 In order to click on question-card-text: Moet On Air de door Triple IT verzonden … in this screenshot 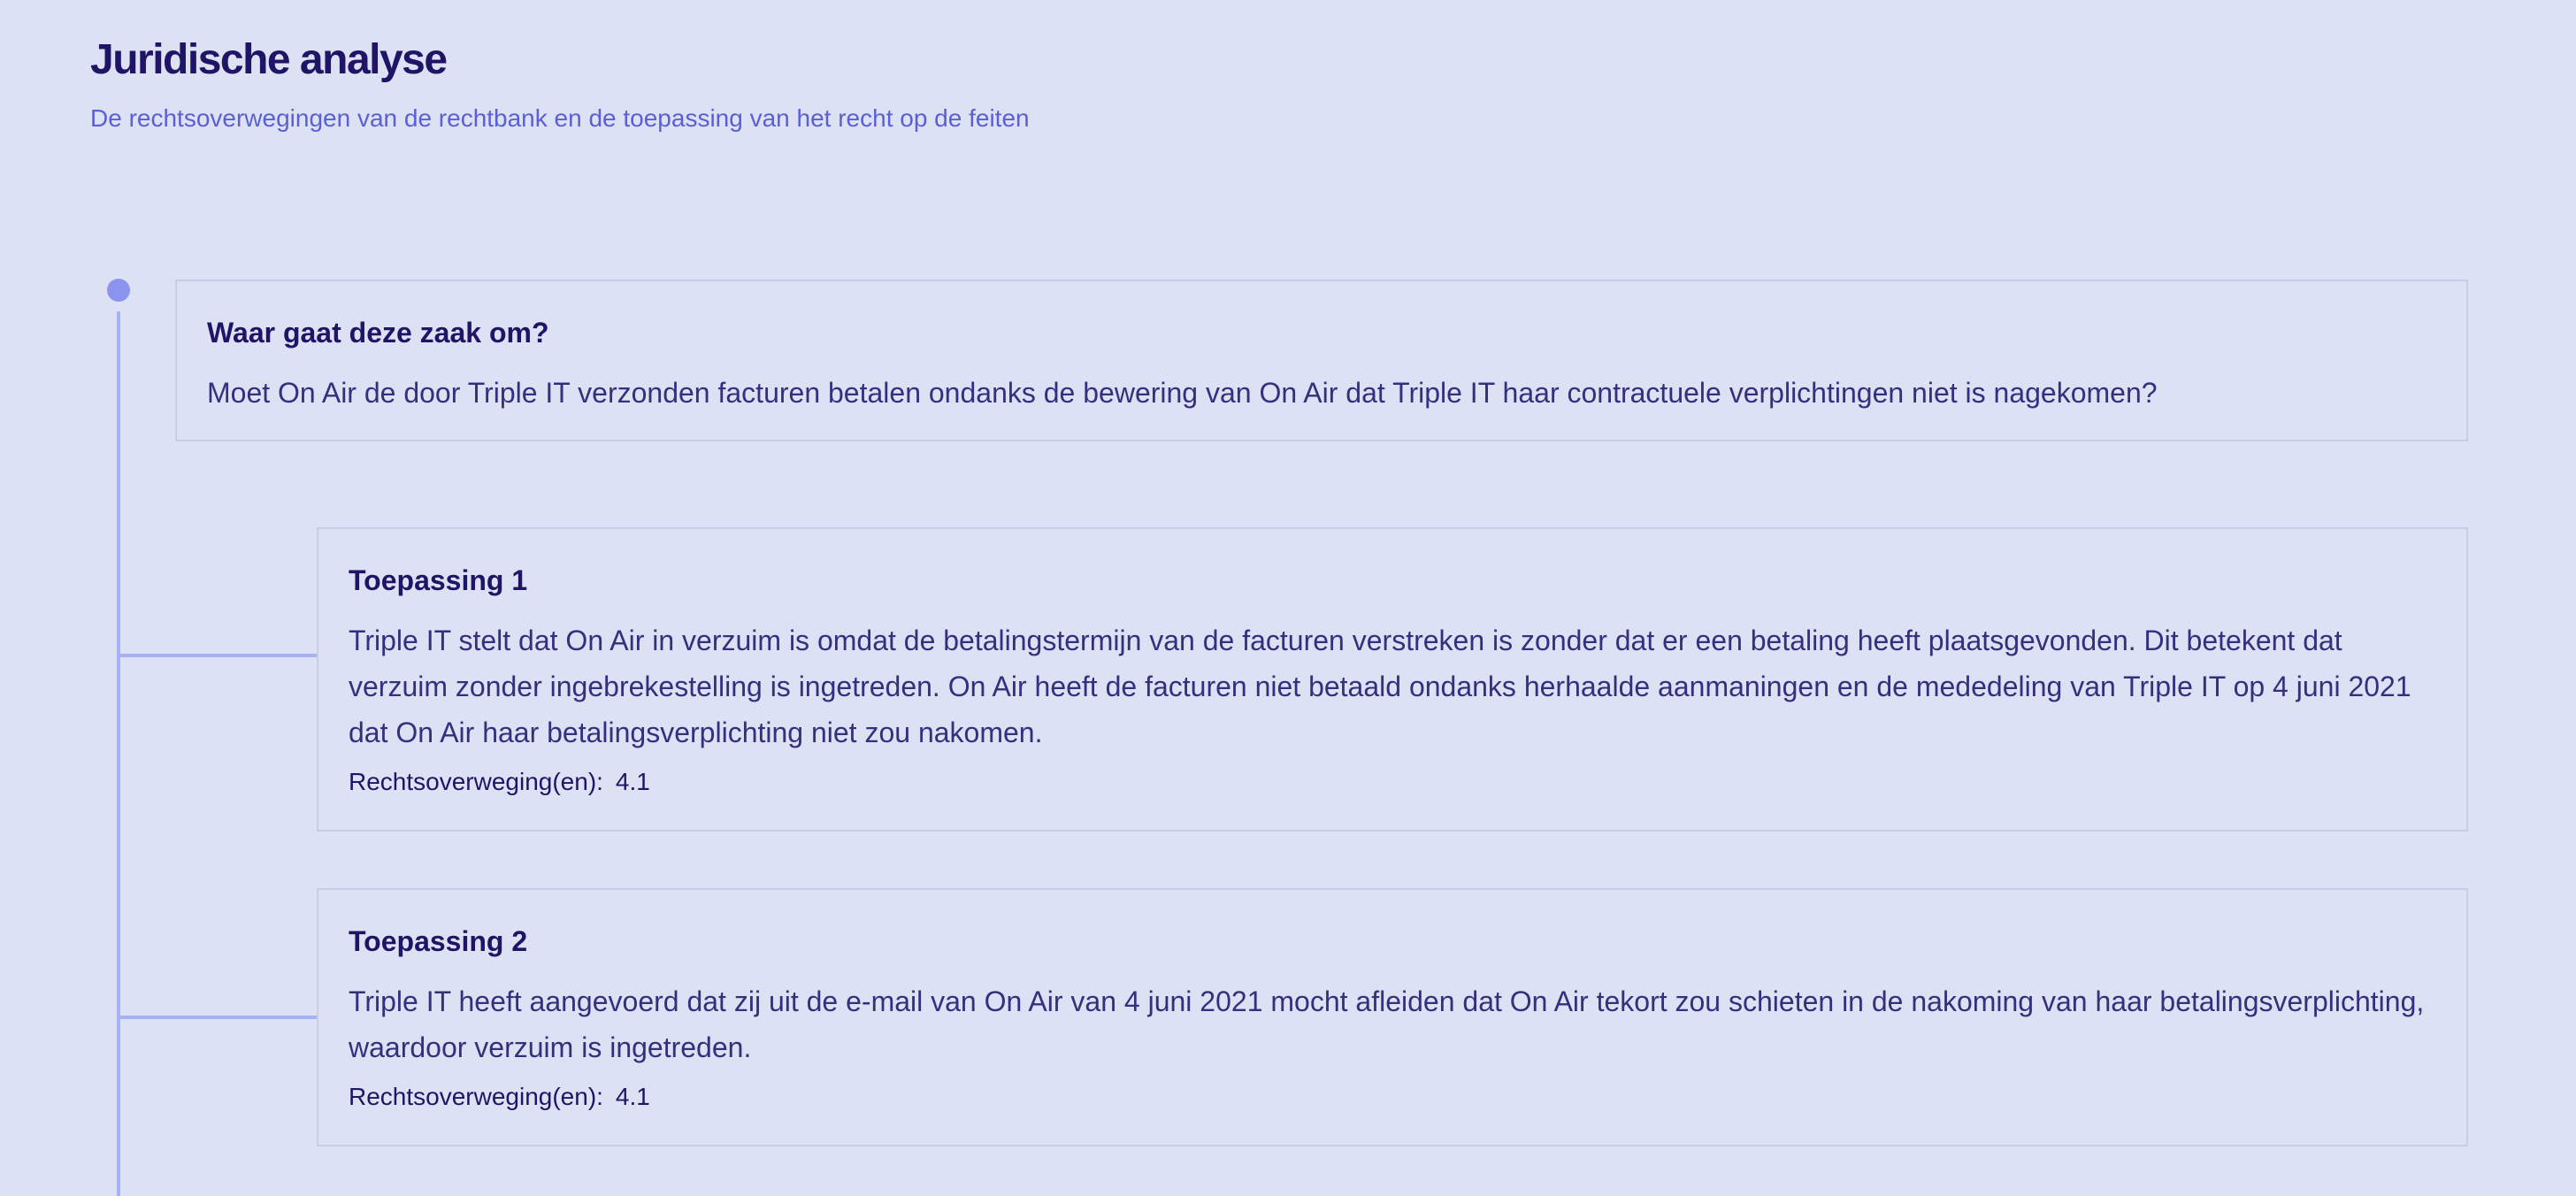, I will do `click(1182, 393)`.